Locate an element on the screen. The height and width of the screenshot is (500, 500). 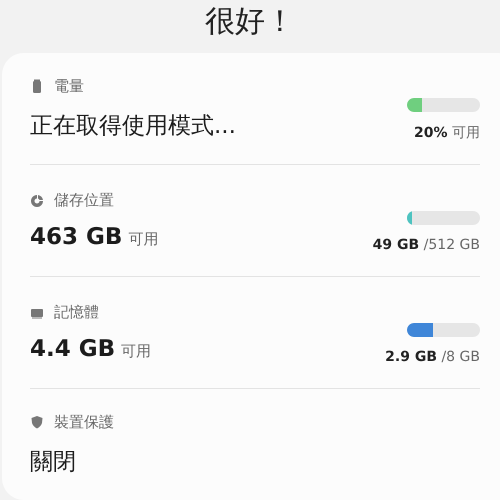
value-text: 463 GB is located at coordinates (76, 237).